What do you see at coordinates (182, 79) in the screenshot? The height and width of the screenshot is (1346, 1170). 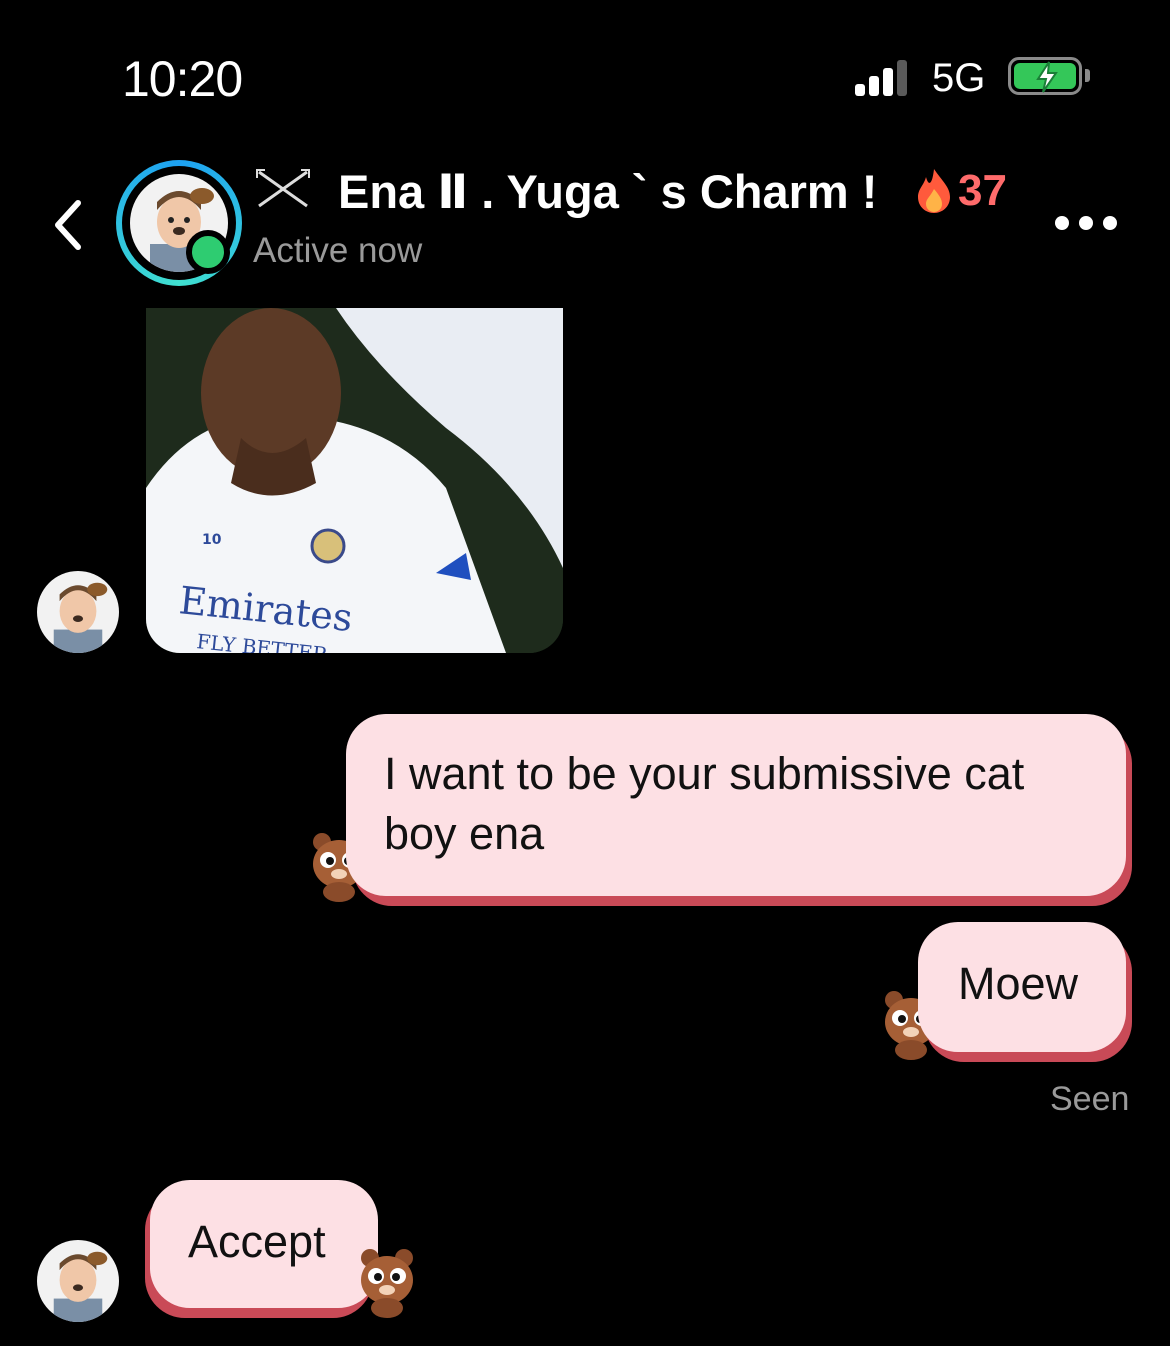 I see `status-time: 10:20` at bounding box center [182, 79].